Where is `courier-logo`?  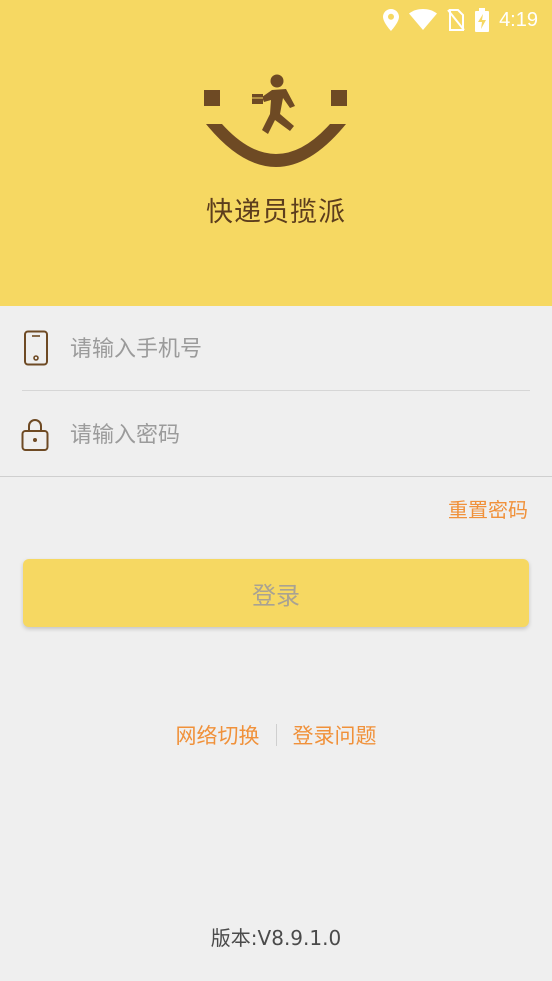 courier-logo is located at coordinates (275, 120).